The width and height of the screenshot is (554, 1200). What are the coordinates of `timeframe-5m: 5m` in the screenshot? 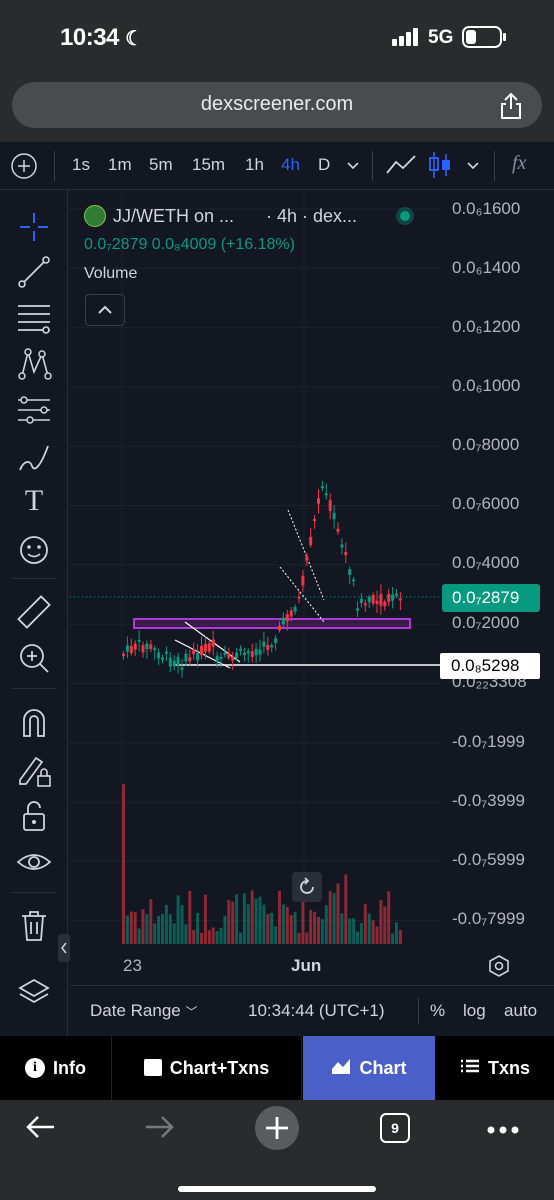 It's located at (161, 165).